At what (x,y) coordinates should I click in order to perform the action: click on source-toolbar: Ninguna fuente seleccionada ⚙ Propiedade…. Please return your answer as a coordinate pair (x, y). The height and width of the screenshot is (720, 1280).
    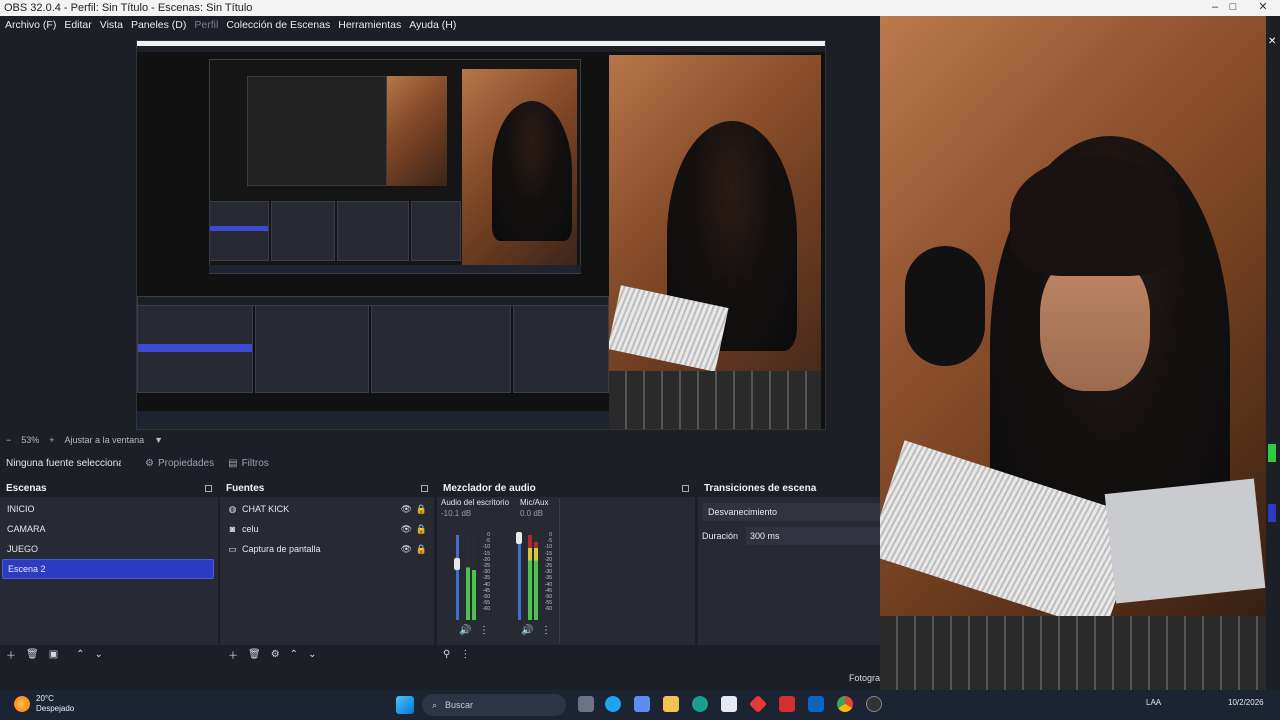
    Looking at the image, I should click on (440, 463).